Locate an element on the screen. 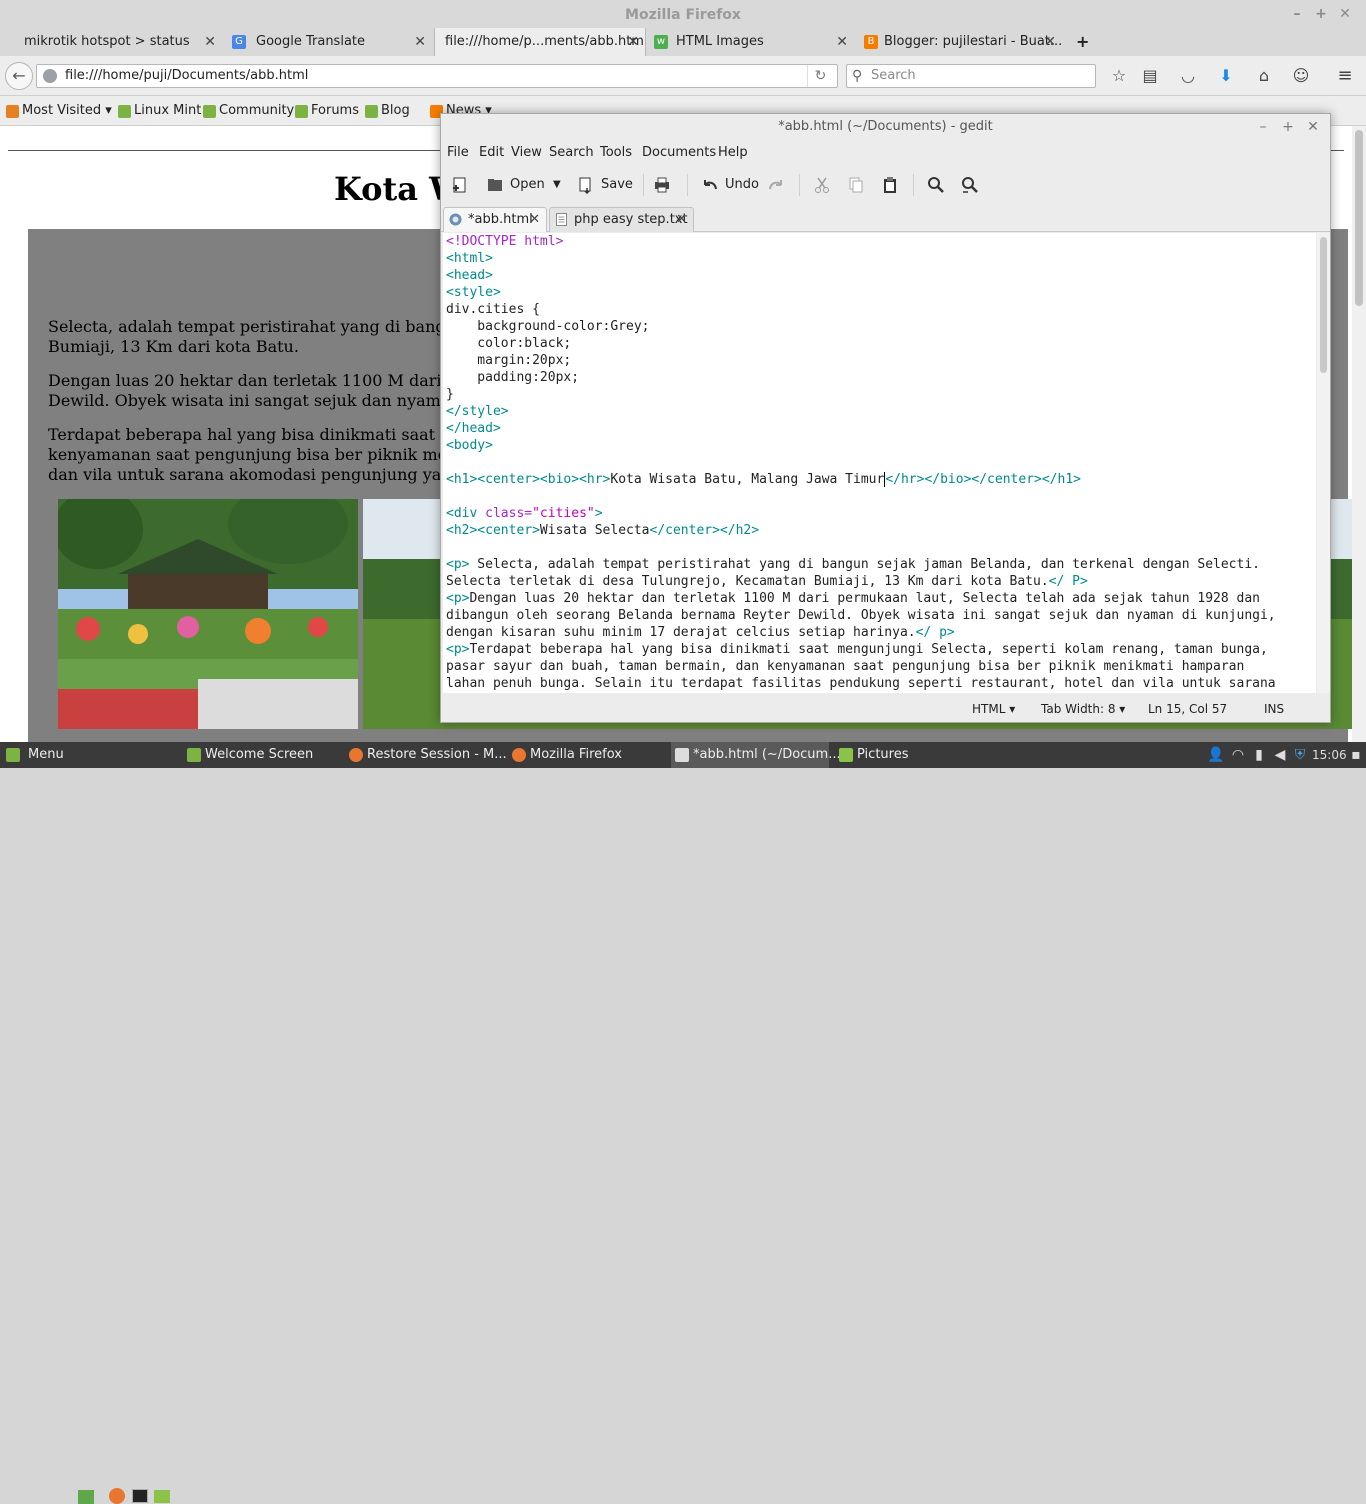  tab-google-translate: G Google Translate ✕ is located at coordinates (330, 42).